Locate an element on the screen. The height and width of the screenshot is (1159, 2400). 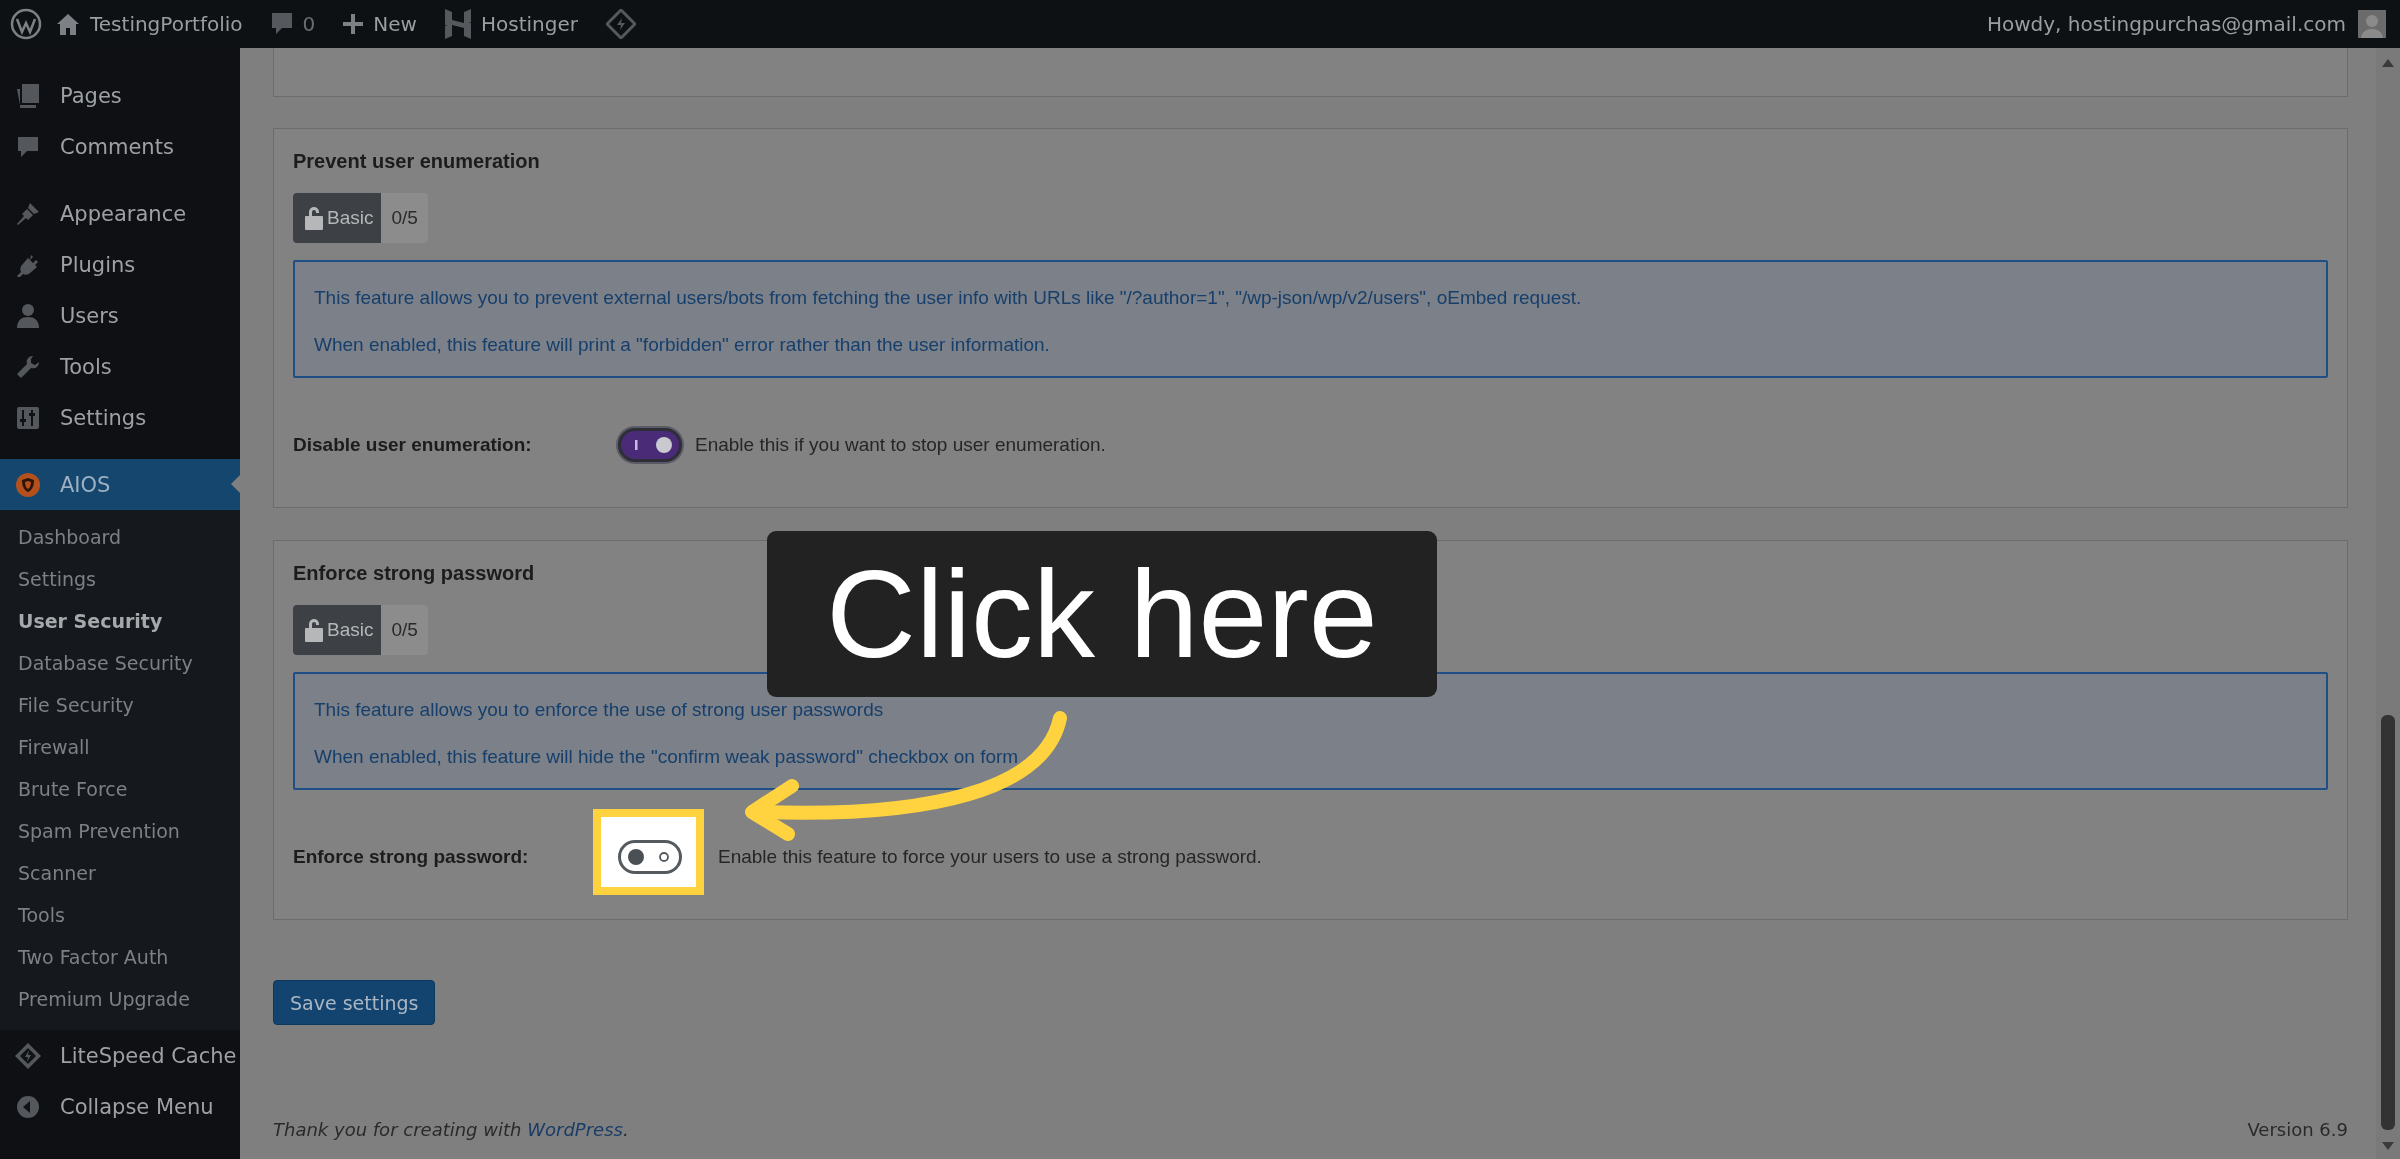
setting-label: Enforce strong password: is located at coordinates (411, 857).